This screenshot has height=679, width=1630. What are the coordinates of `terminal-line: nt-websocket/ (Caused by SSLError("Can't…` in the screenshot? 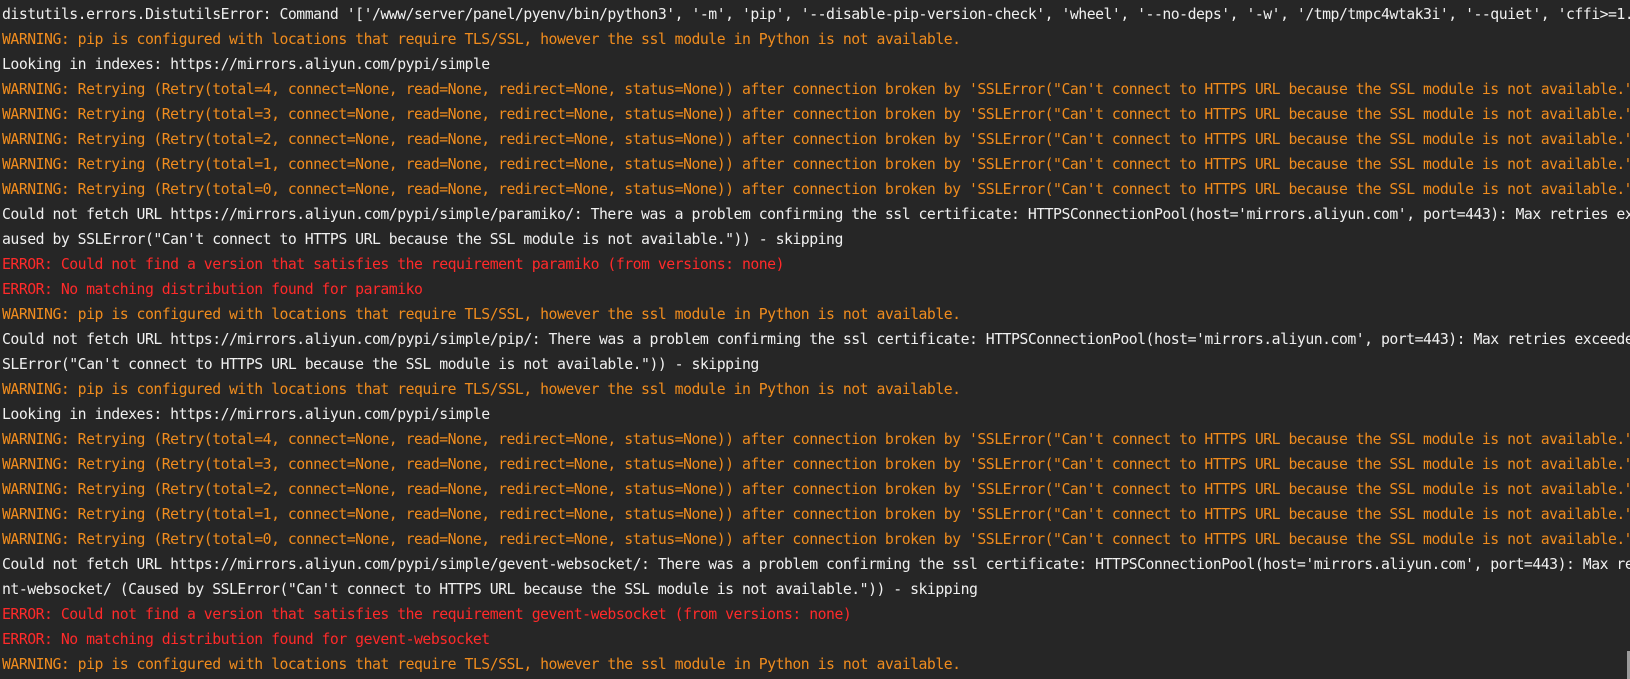 It's located at (490, 589).